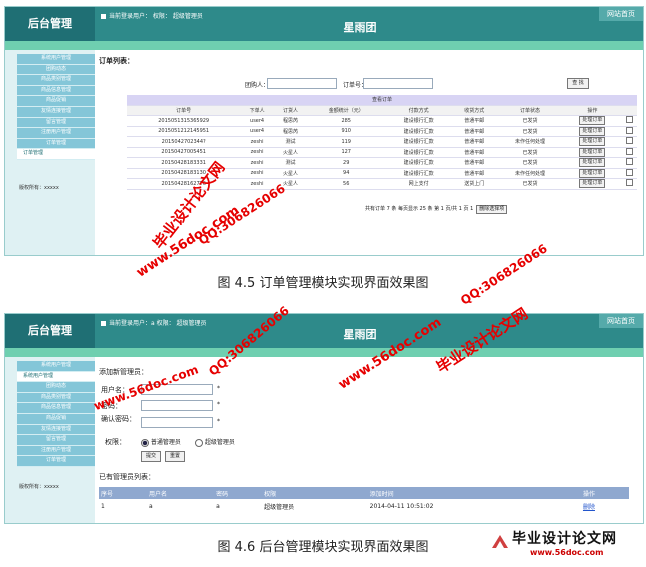 Image resolution: width=646 pixels, height=567 pixels. Describe the element at coordinates (257, 173) in the screenshot. I see `table-cell: zeshi` at that location.